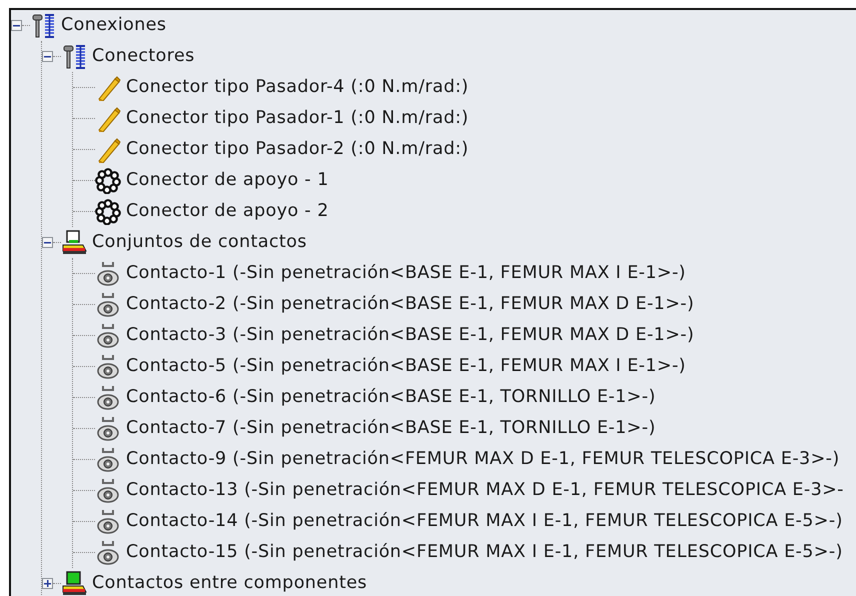 The image size is (856, 596). I want to click on tree-item: Conector tipo Pasador-1 (:0 N.m/rad:), so click(297, 118).